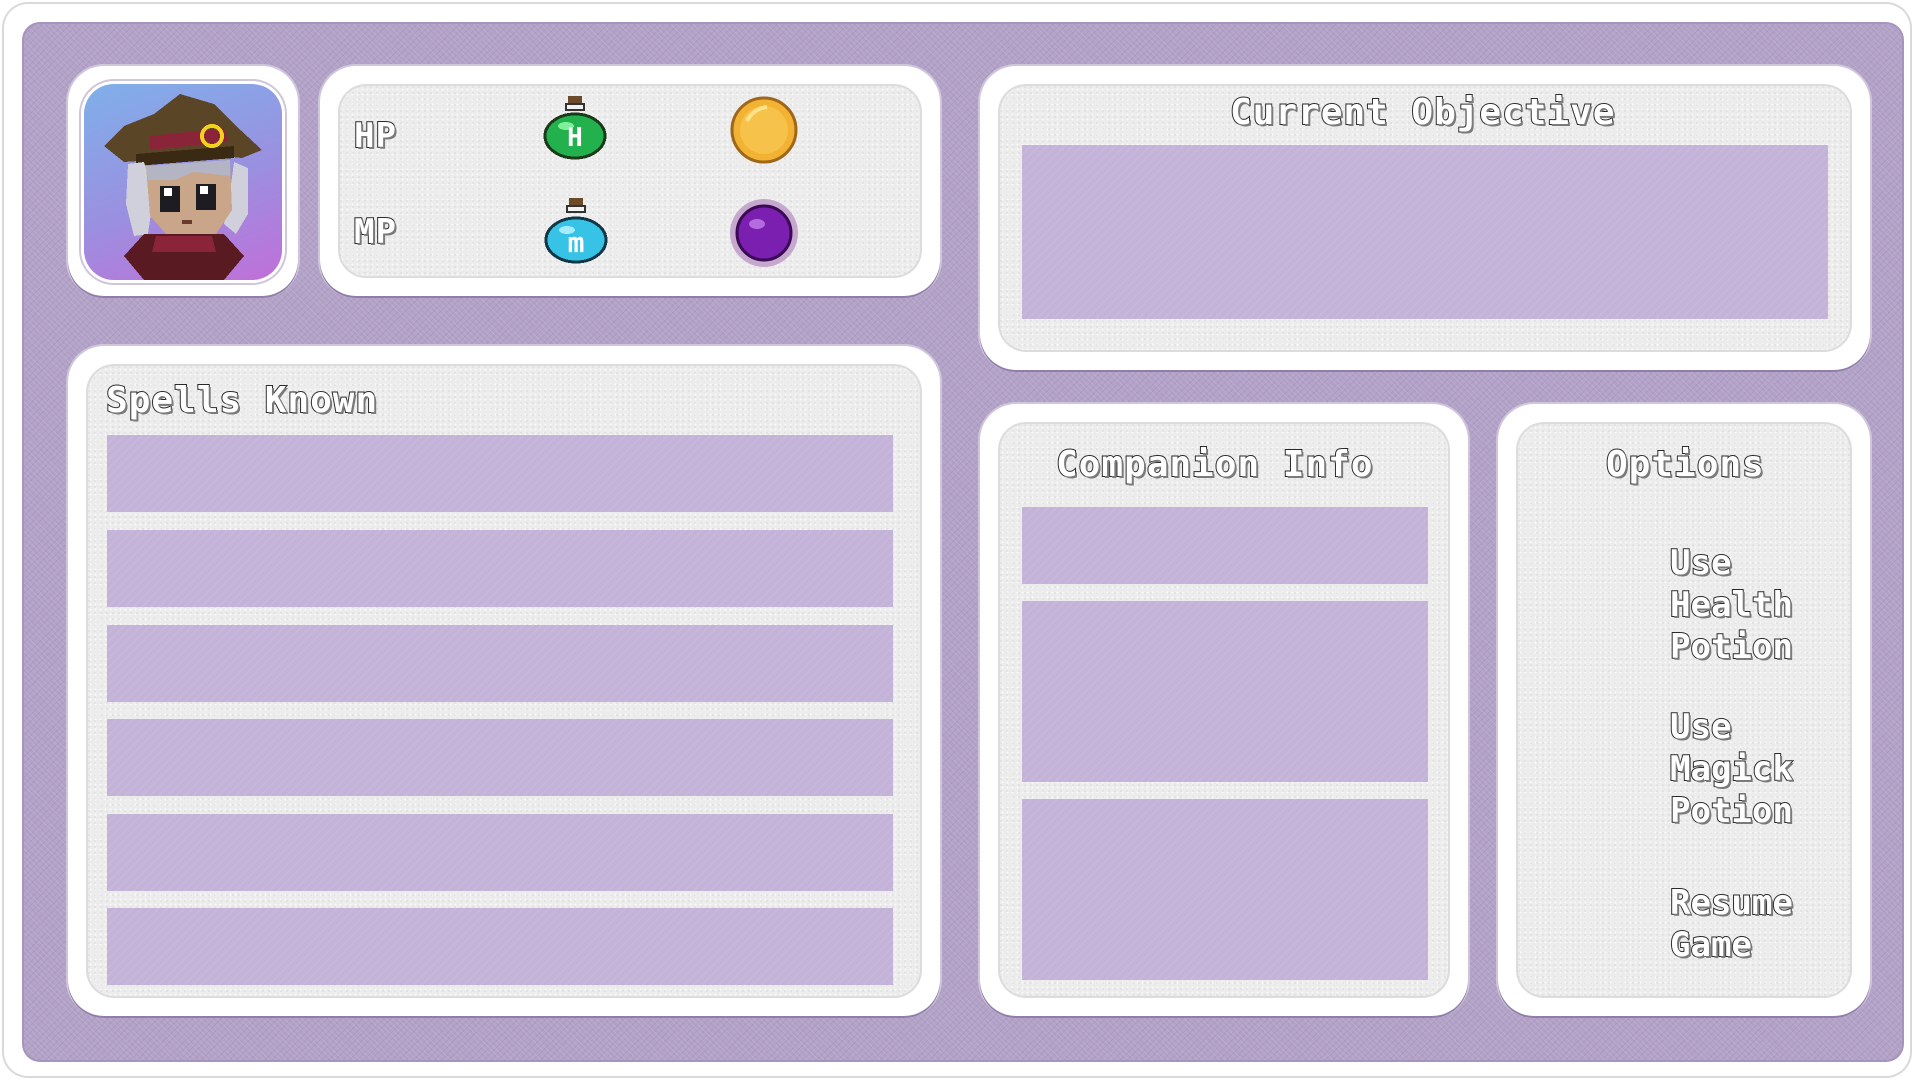 This screenshot has height=1080, width=1920. I want to click on companion-portrait-box, so click(1225, 691).